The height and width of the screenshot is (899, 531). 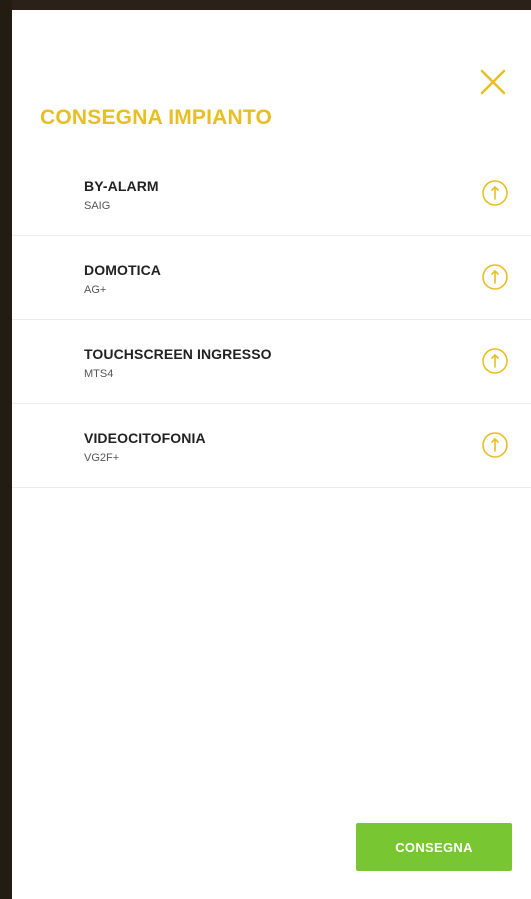 I want to click on device-code: SAIG, so click(x=97, y=206).